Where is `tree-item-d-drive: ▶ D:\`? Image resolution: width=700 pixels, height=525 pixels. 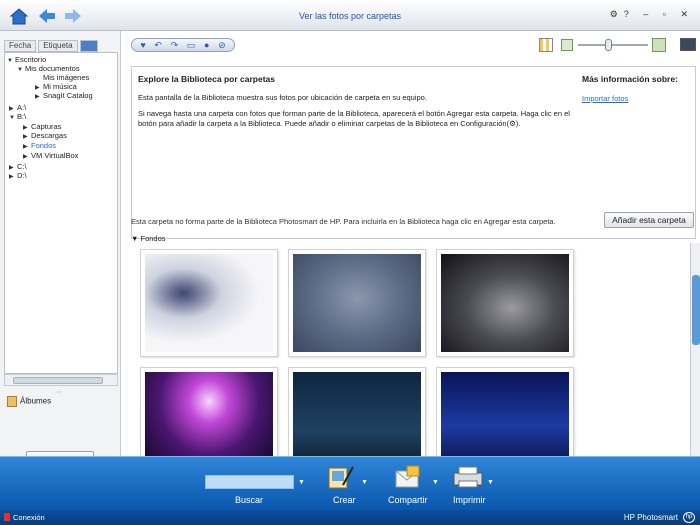 tree-item-d-drive: ▶ D:\ is located at coordinates (18, 175).